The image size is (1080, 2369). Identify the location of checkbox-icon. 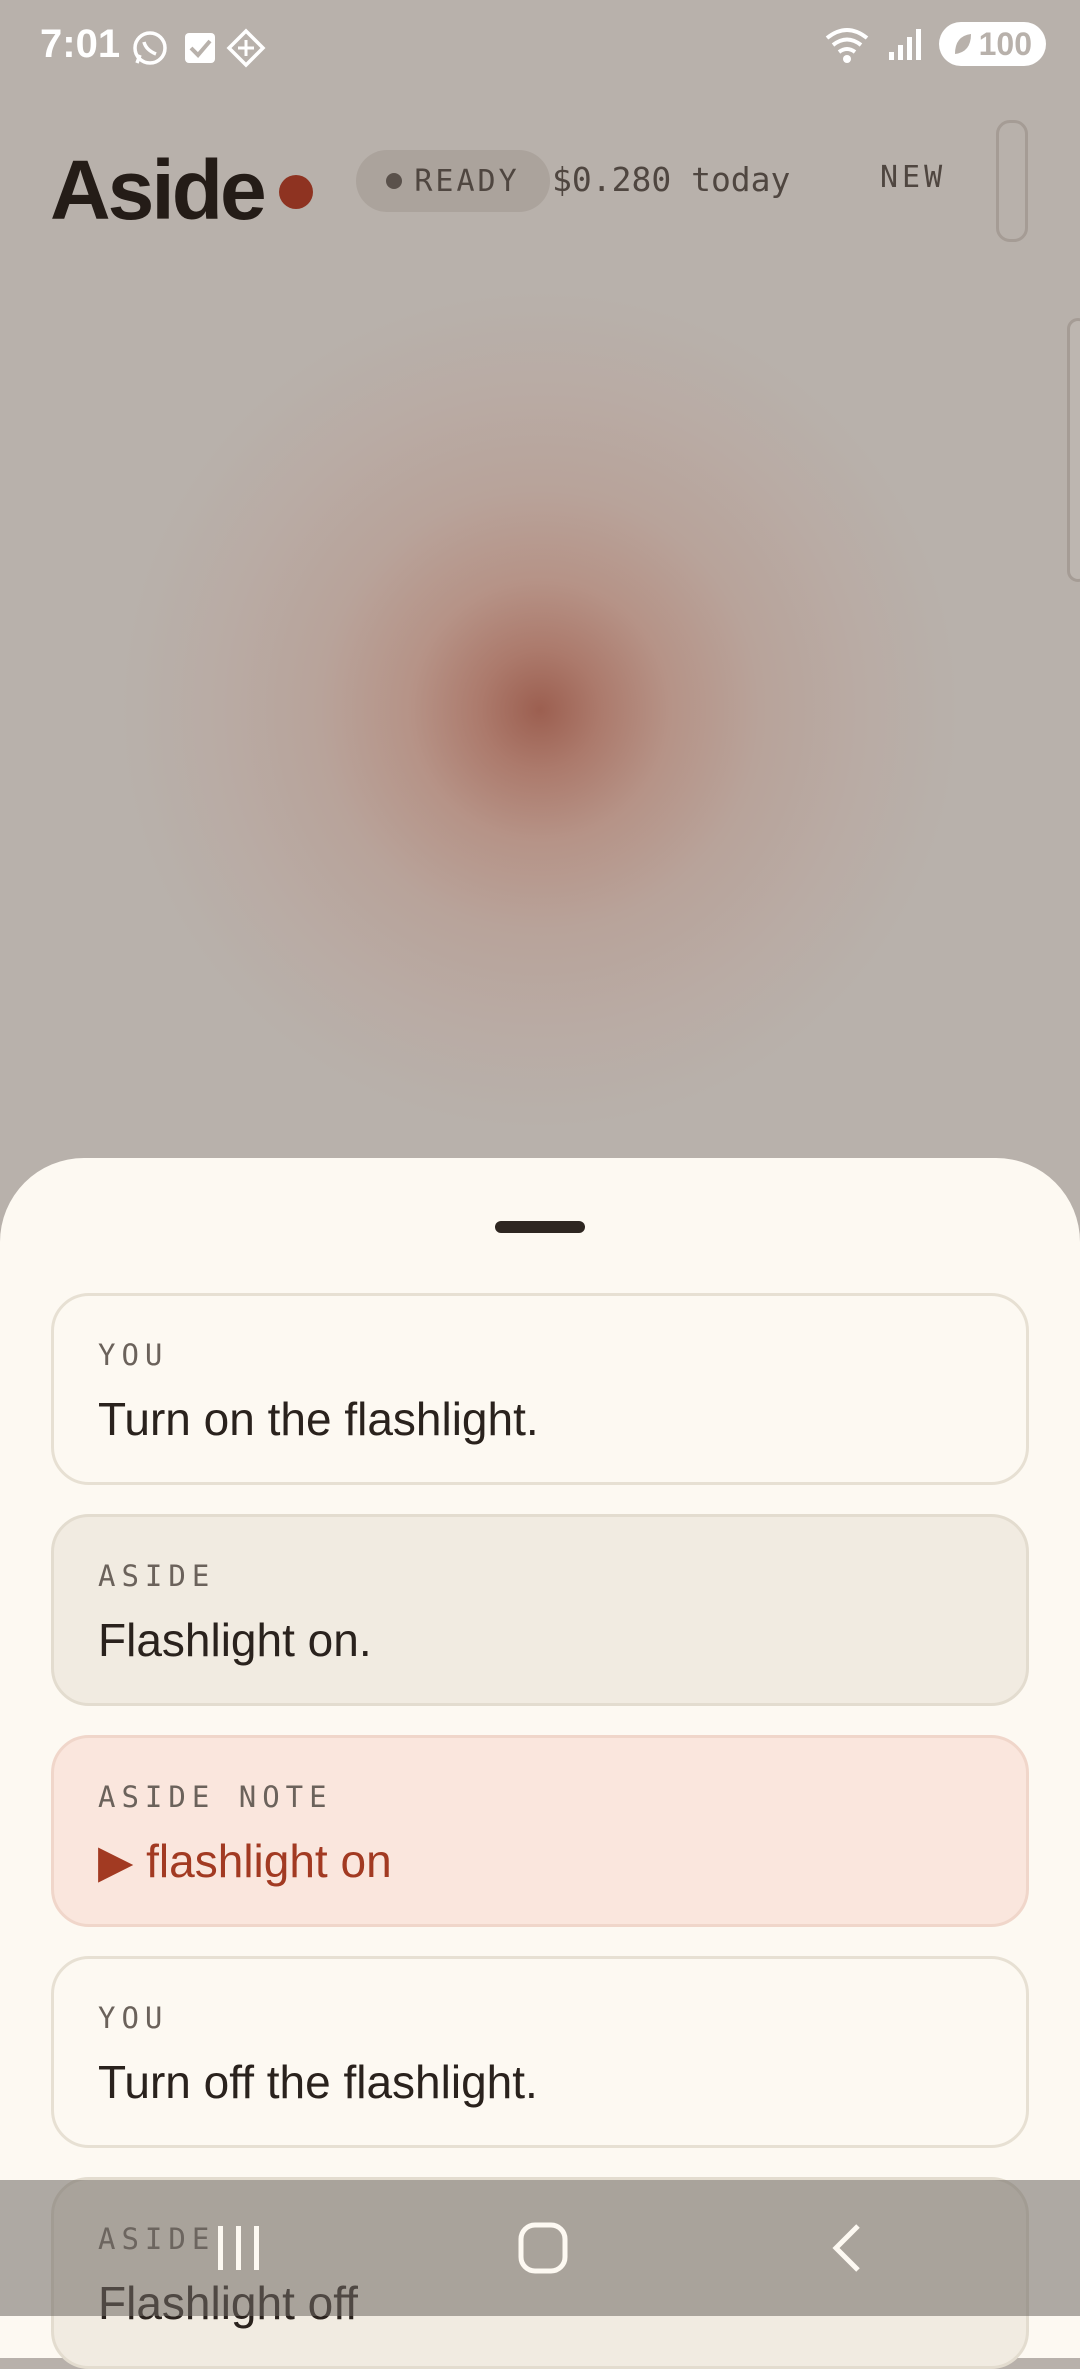
(200, 48).